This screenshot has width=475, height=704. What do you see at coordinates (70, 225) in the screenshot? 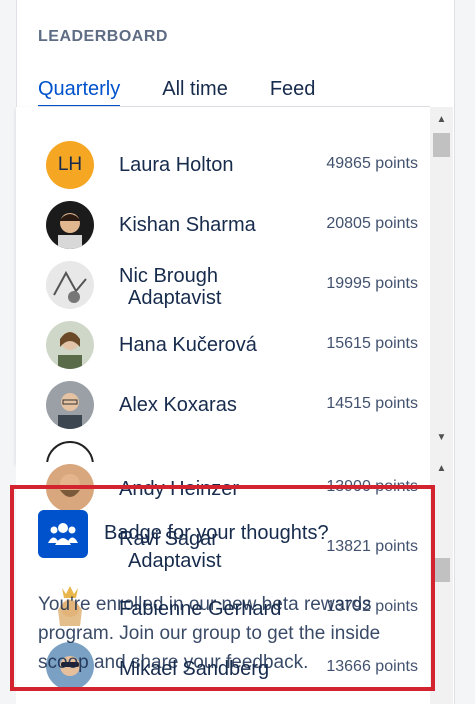
I see `memoji-avatar` at bounding box center [70, 225].